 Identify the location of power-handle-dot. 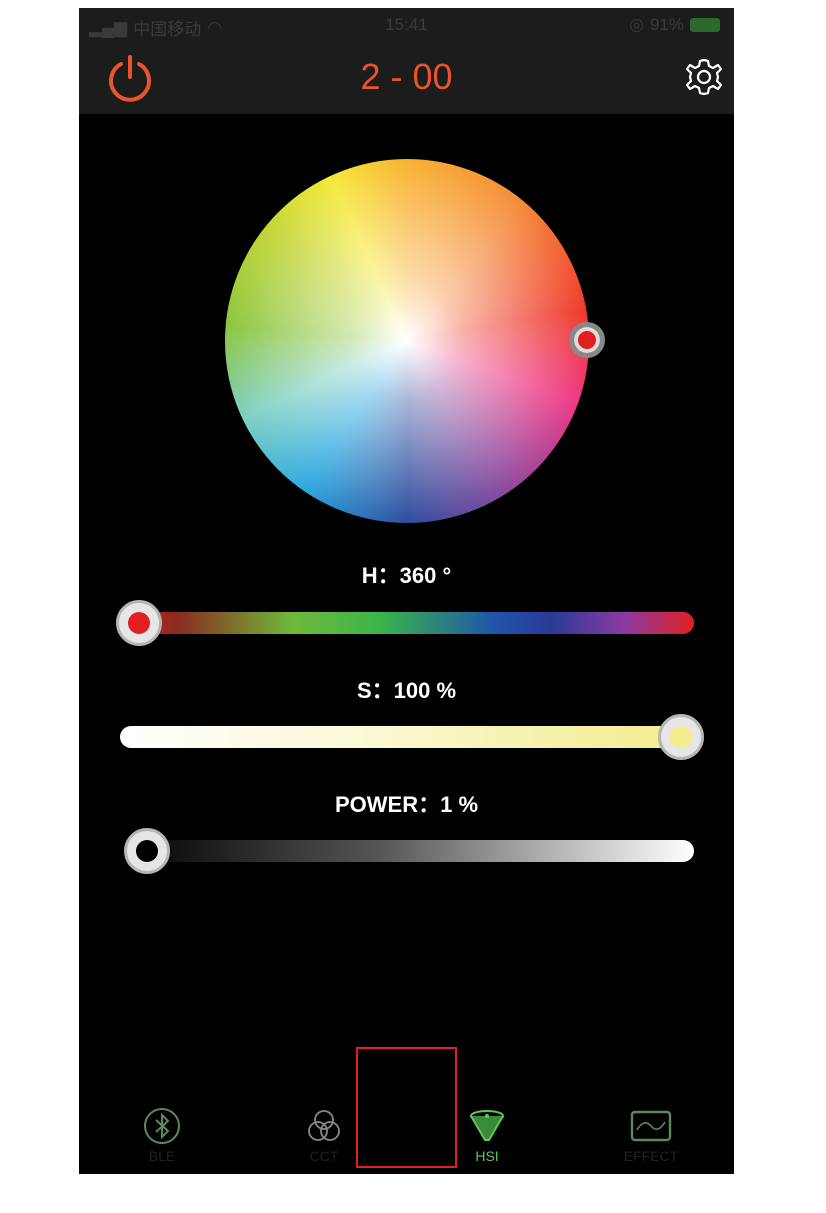
(147, 851).